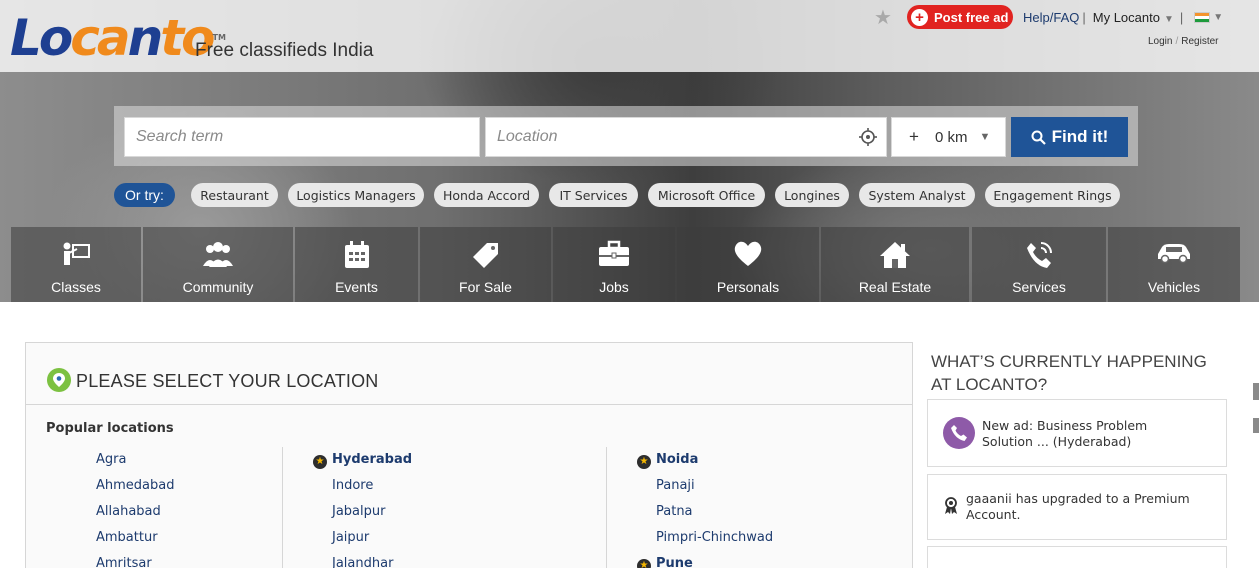 This screenshot has width=1259, height=568. What do you see at coordinates (951, 505) in the screenshot?
I see `premium-badge-icon` at bounding box center [951, 505].